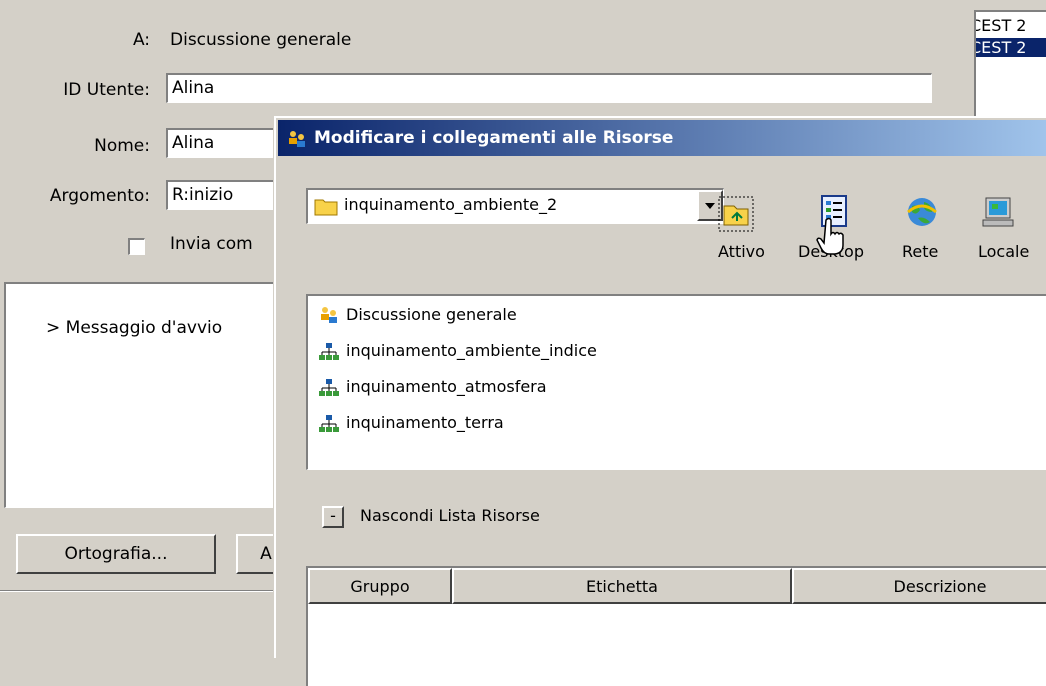 This screenshot has width=1046, height=686. What do you see at coordinates (141, 40) in the screenshot?
I see `to-label: A:` at bounding box center [141, 40].